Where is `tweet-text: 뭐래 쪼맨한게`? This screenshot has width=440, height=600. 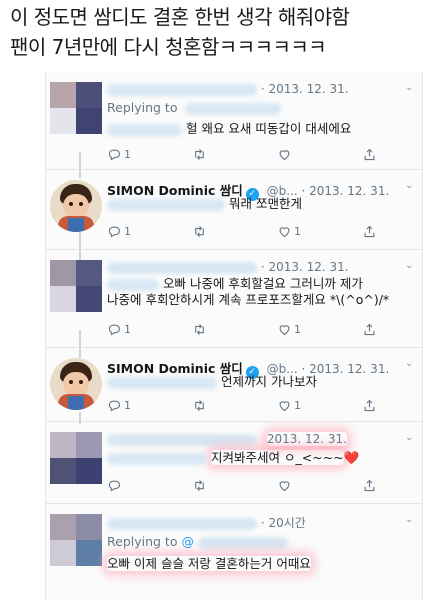
tweet-text: 뭐래 쪼맨한게 is located at coordinates (261, 204).